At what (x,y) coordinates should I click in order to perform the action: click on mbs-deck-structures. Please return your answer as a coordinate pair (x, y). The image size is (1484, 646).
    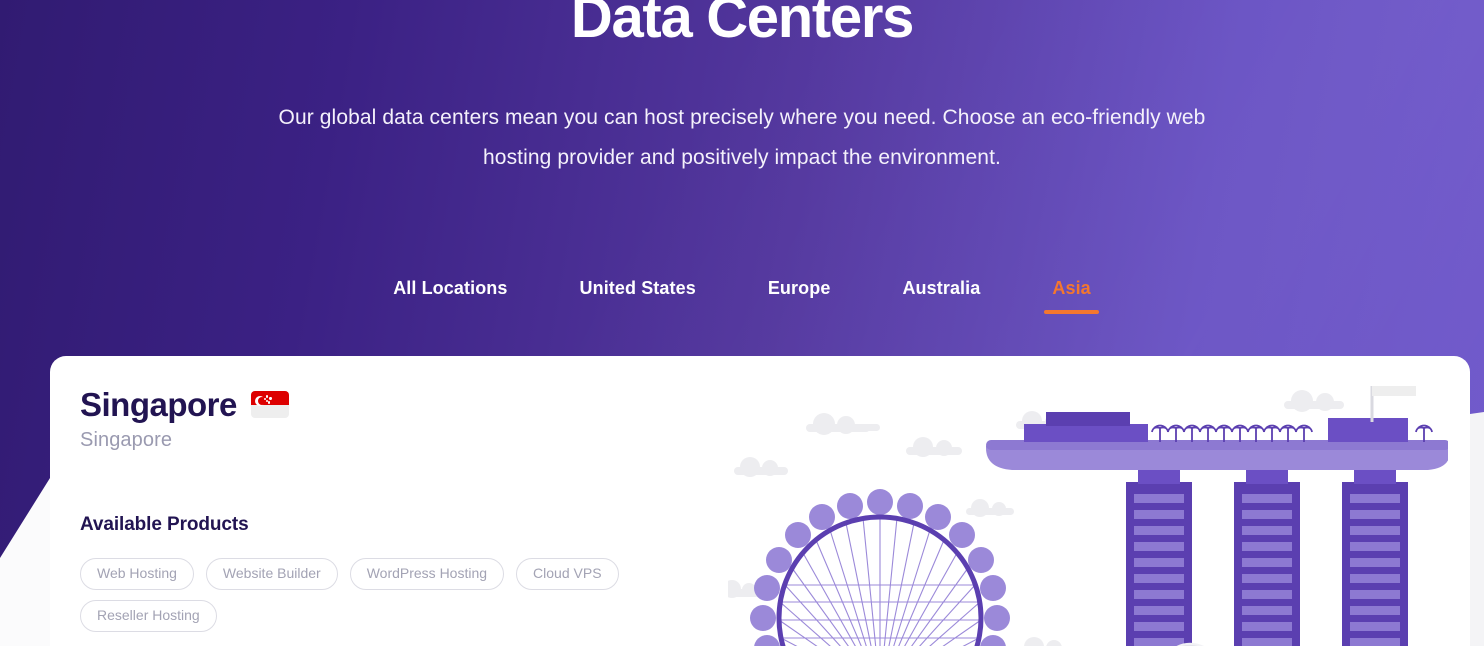
    Looking at the image, I should click on (1216, 427).